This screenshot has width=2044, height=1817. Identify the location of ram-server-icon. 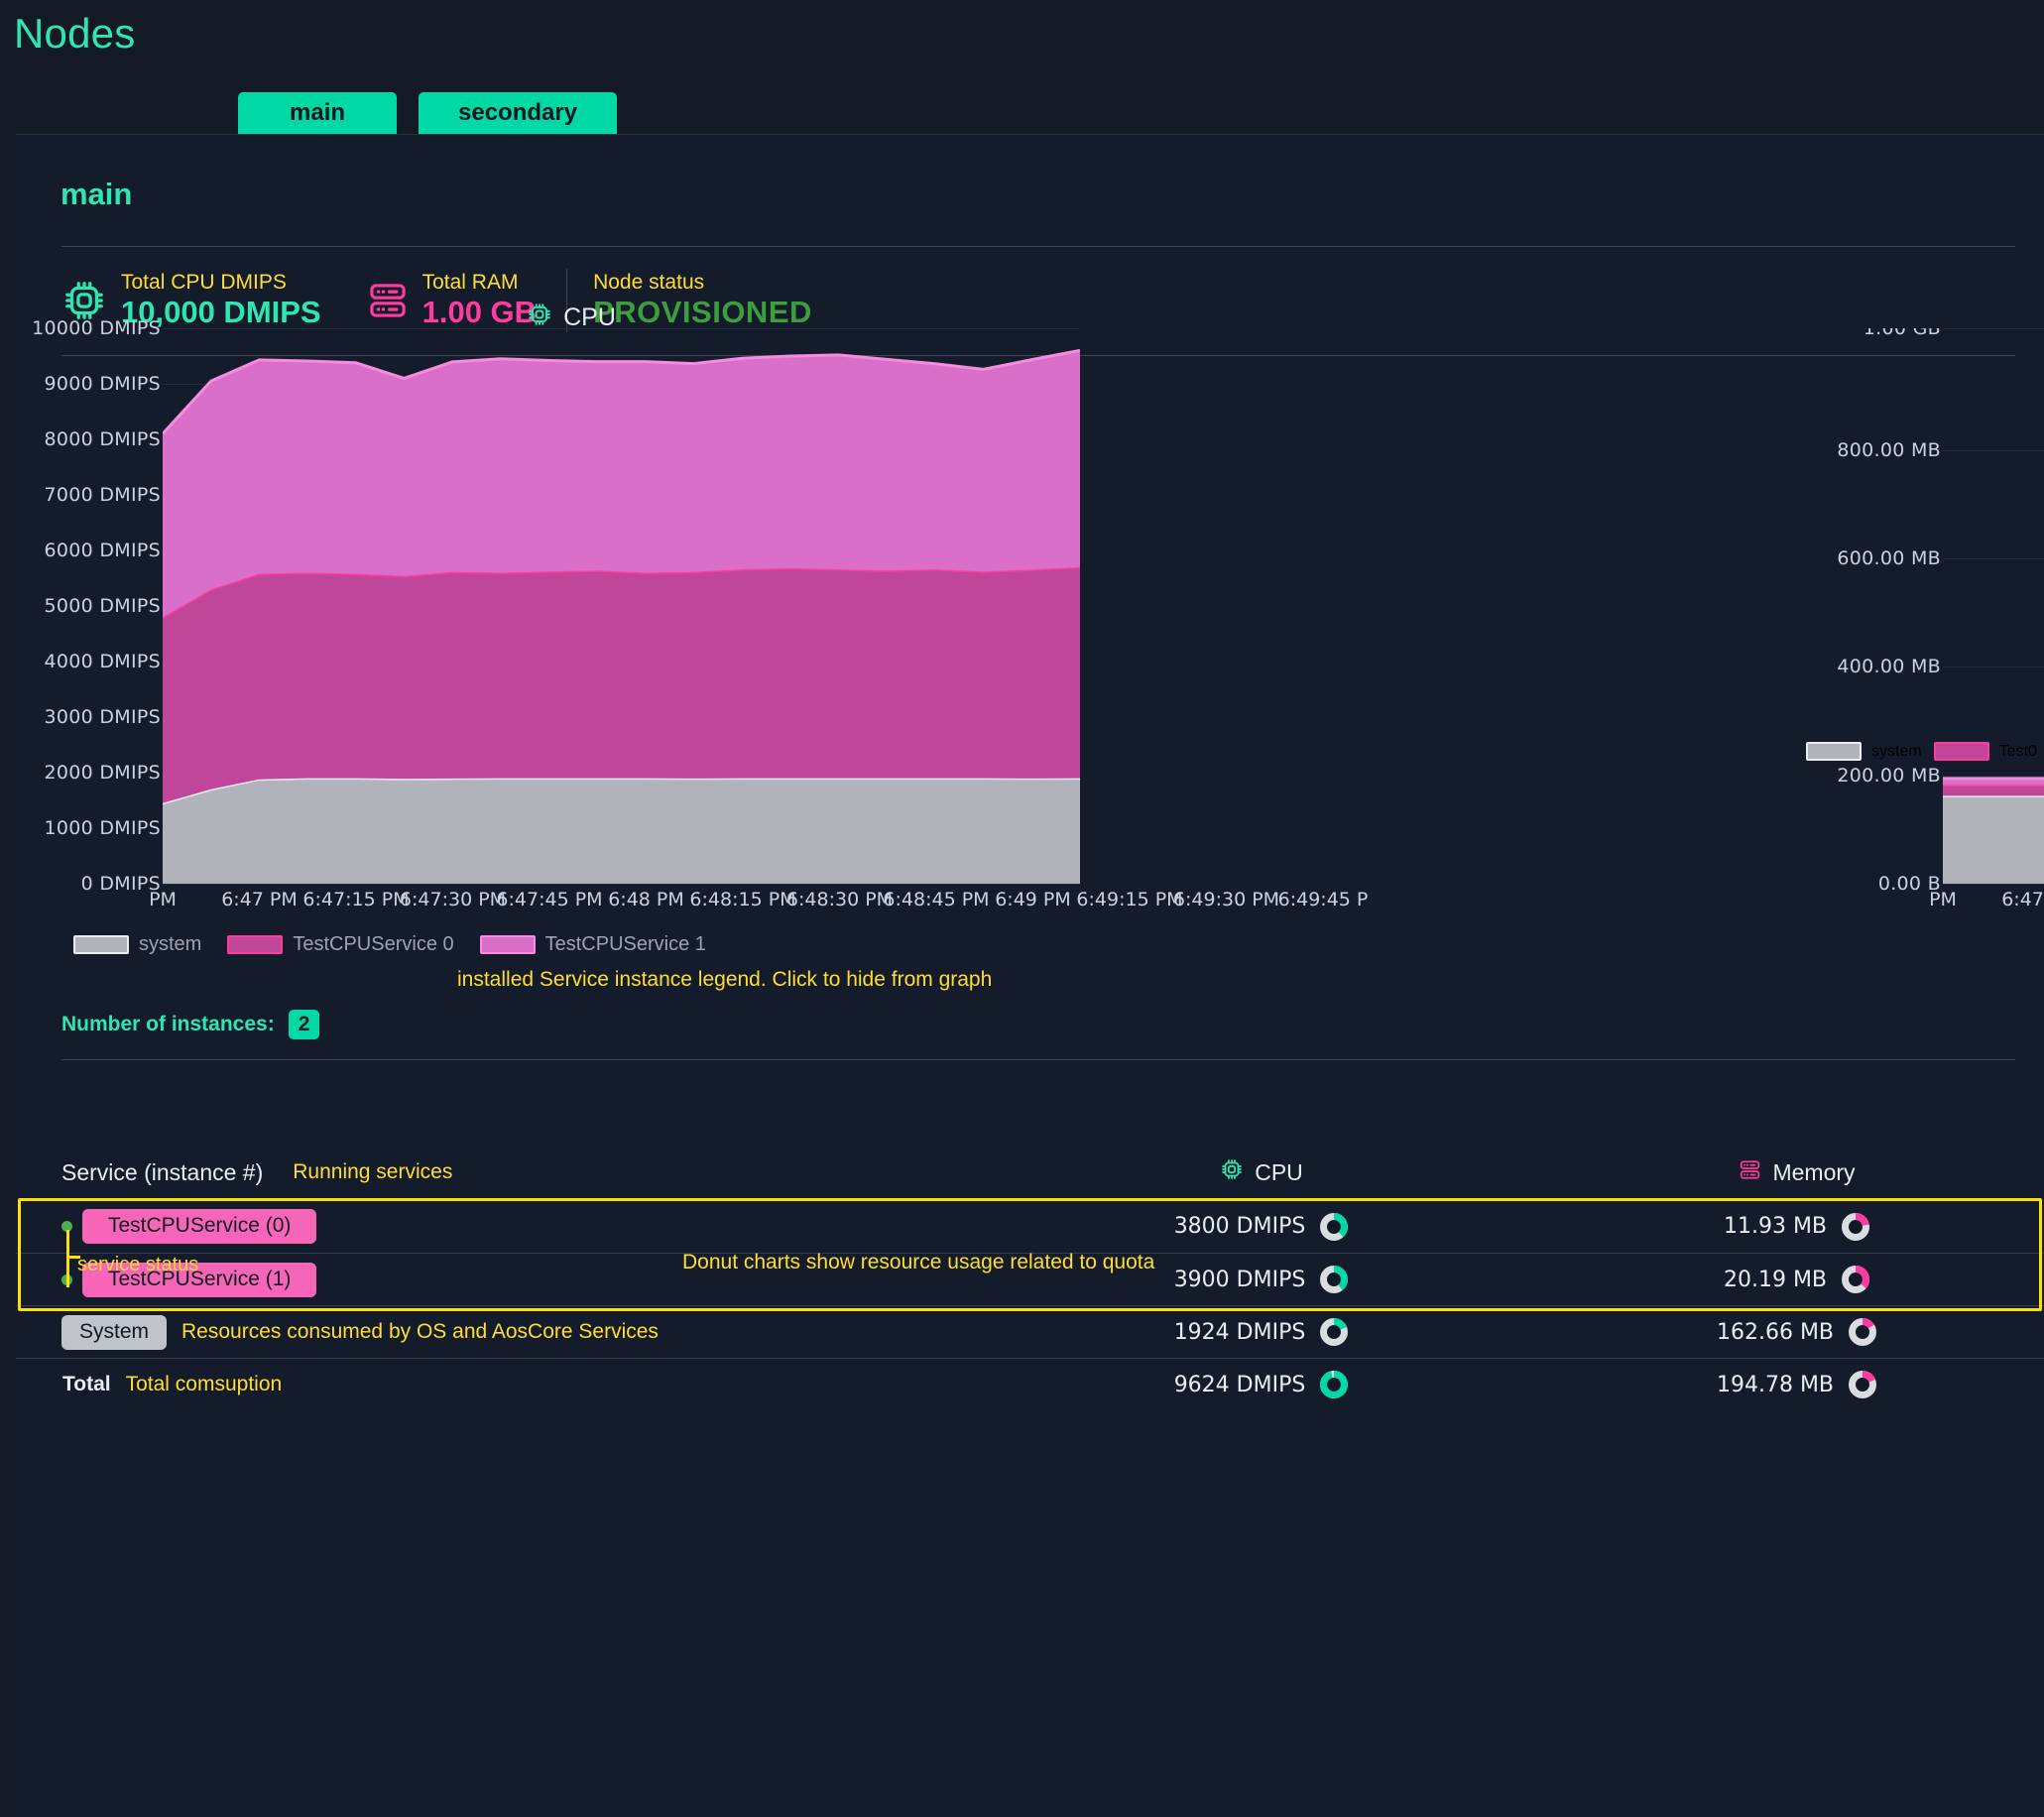
(1750, 1172).